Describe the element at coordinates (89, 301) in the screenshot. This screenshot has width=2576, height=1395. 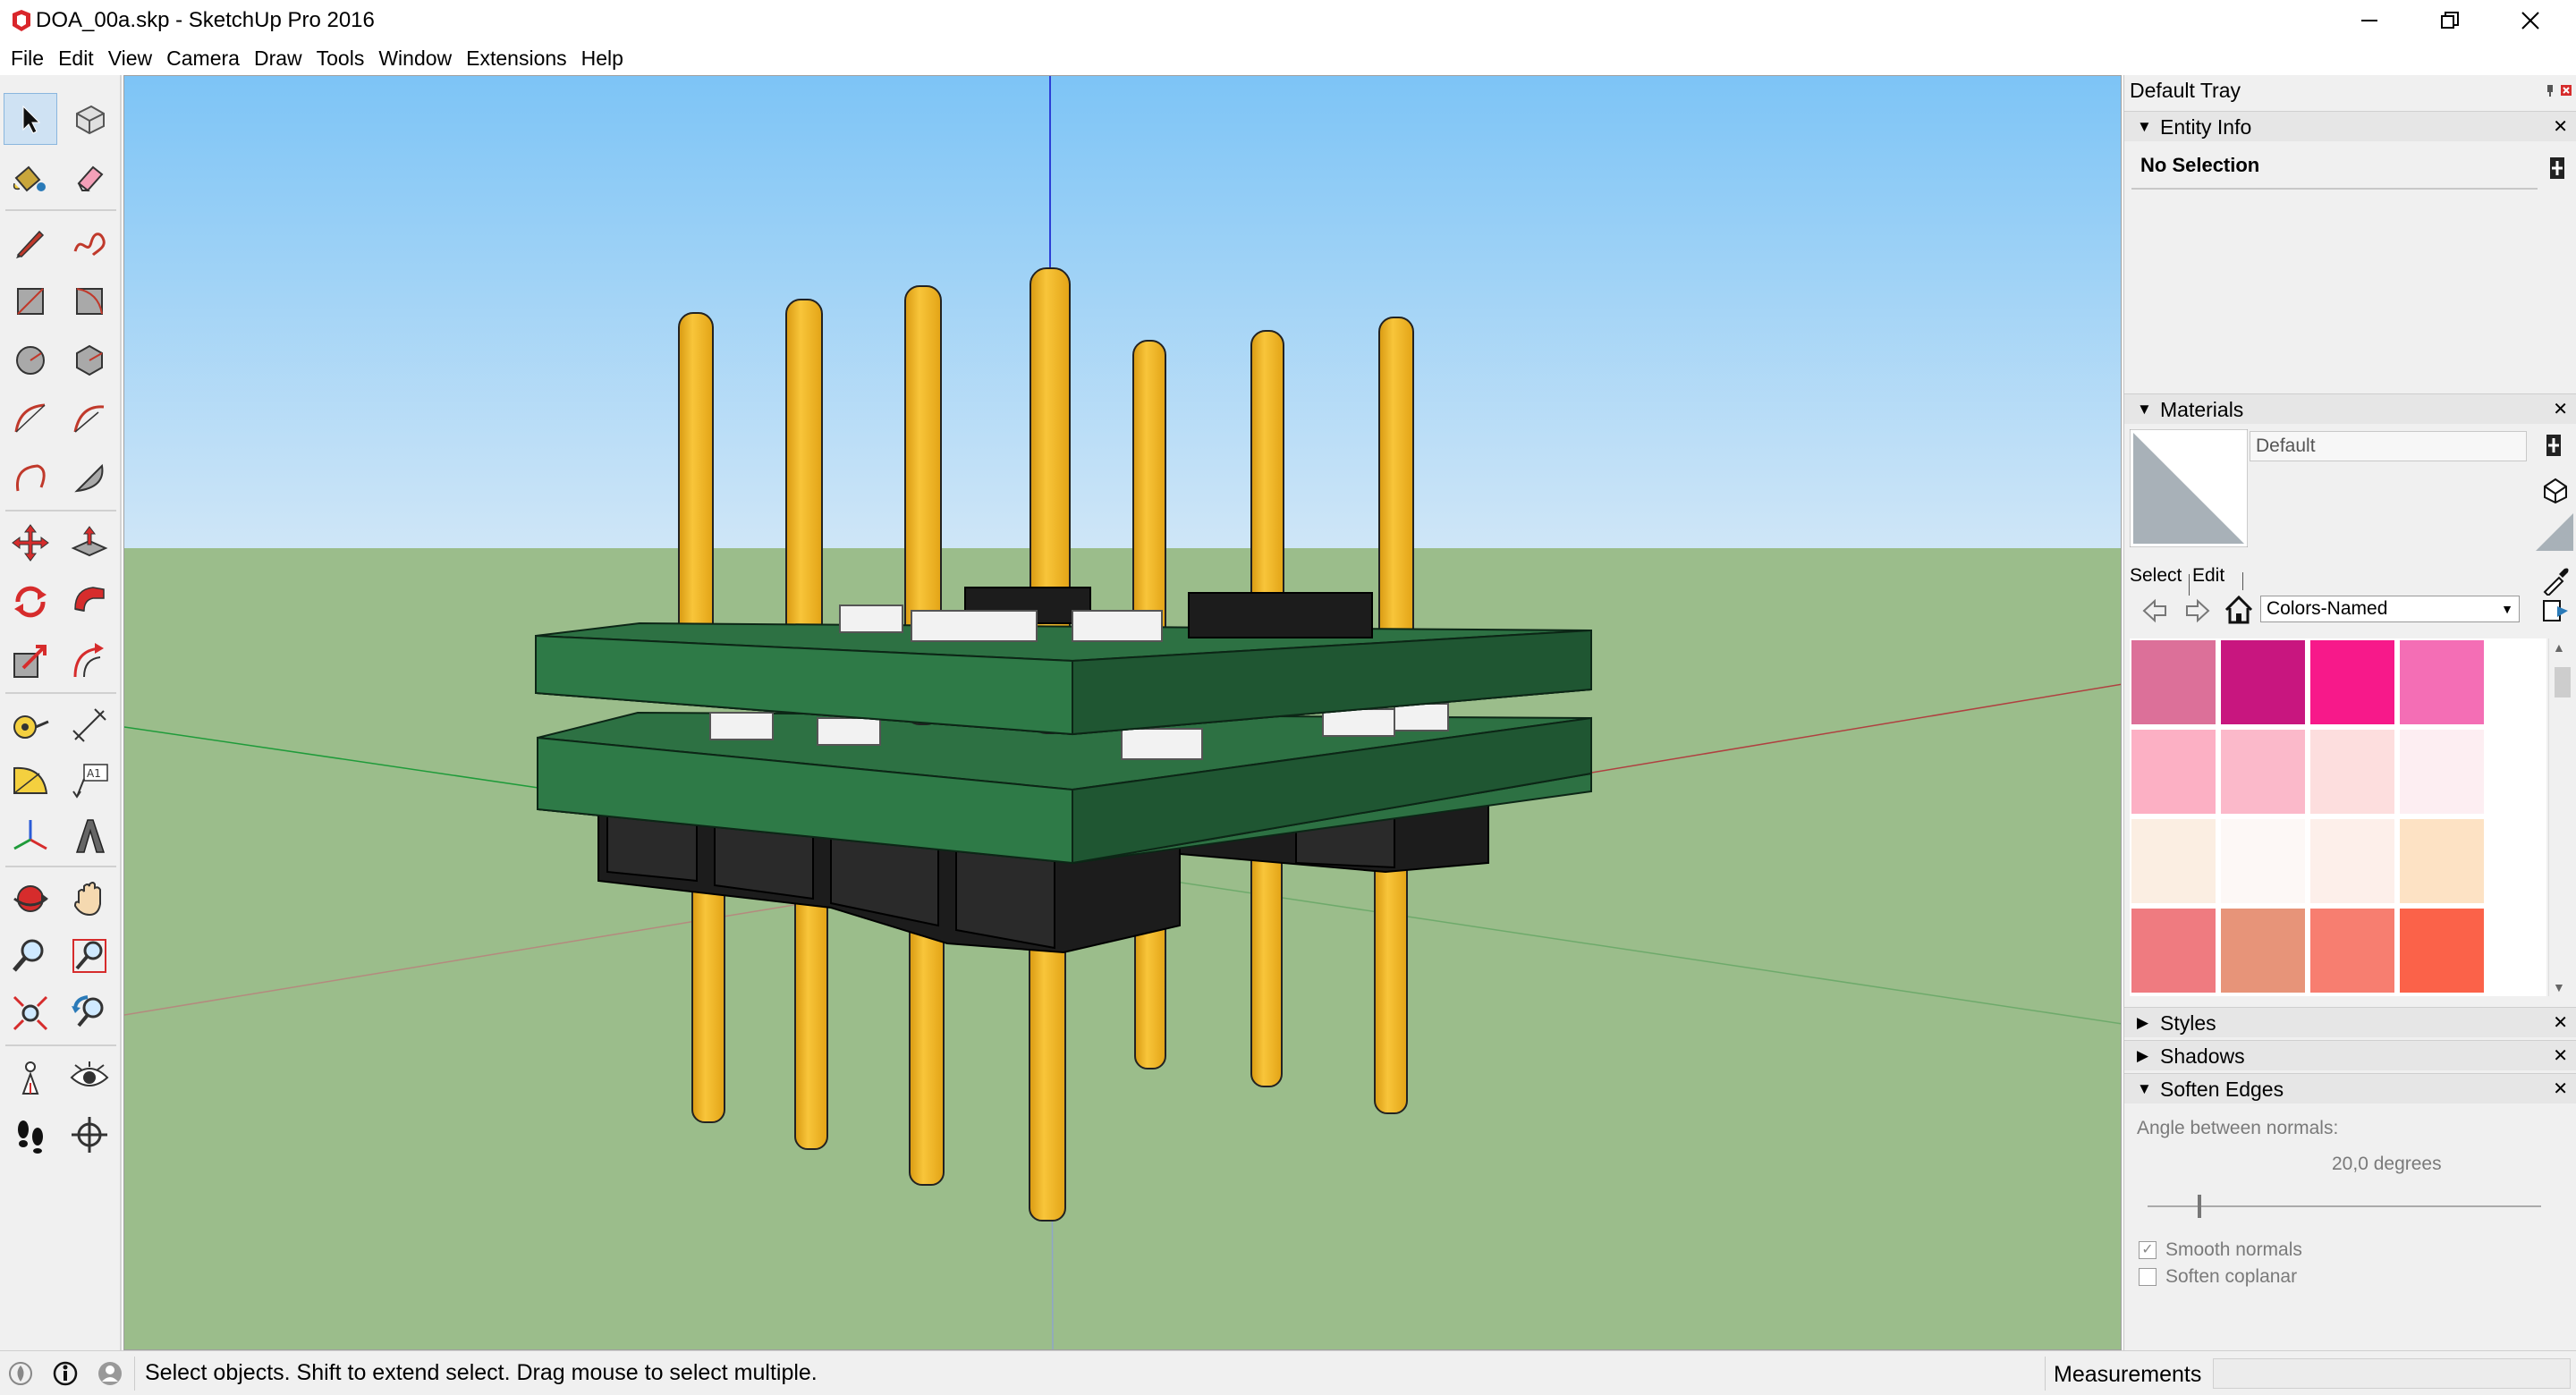
I see `rotated-rectangle-tool-button` at that location.